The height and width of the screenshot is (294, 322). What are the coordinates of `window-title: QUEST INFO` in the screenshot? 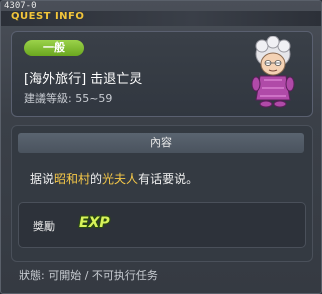 It's located at (48, 16).